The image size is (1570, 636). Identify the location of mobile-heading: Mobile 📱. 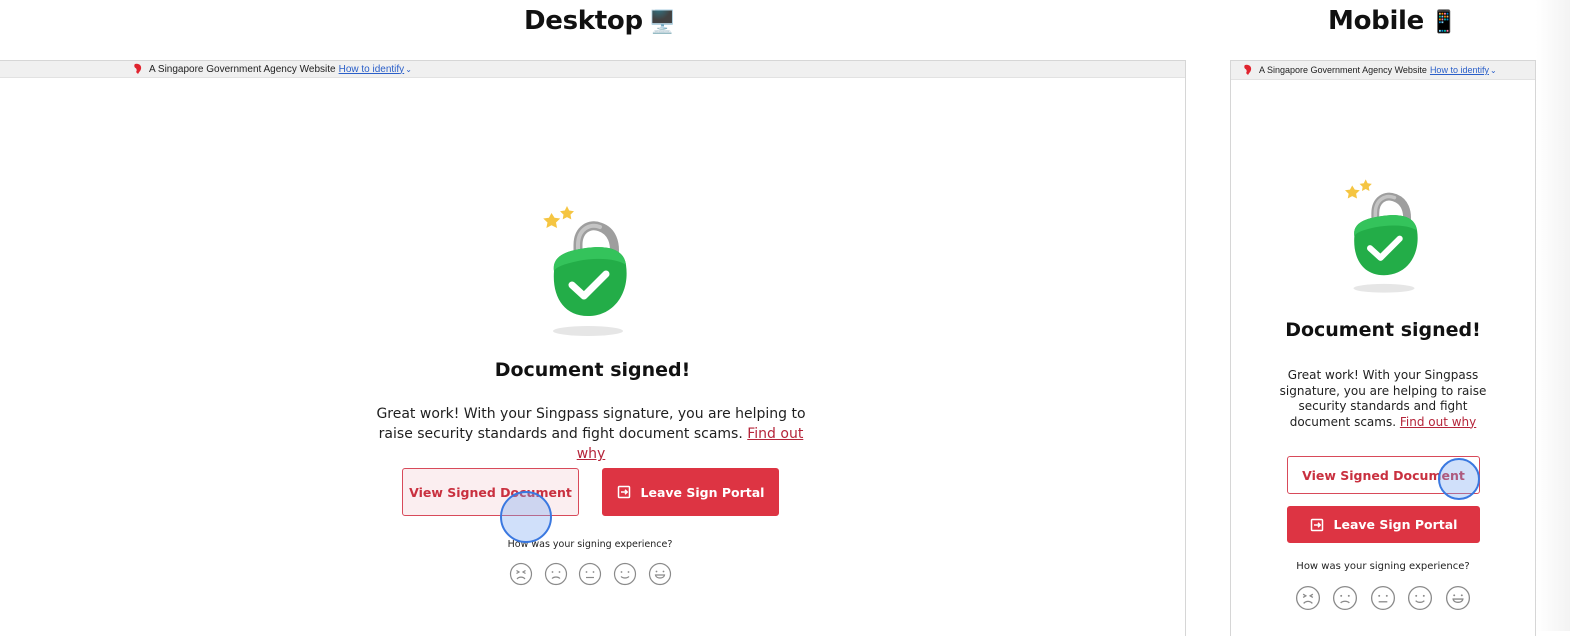
(1392, 21).